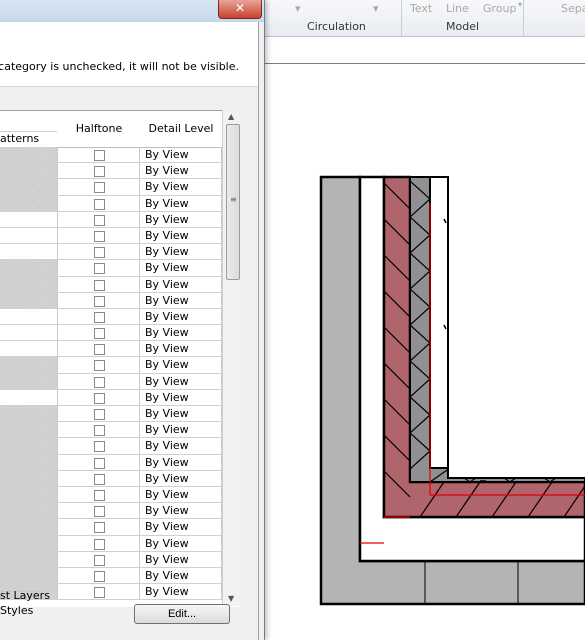 The image size is (585, 640). Describe the element at coordinates (29, 129) in the screenshot. I see `column-header-patterns: atterns` at that location.